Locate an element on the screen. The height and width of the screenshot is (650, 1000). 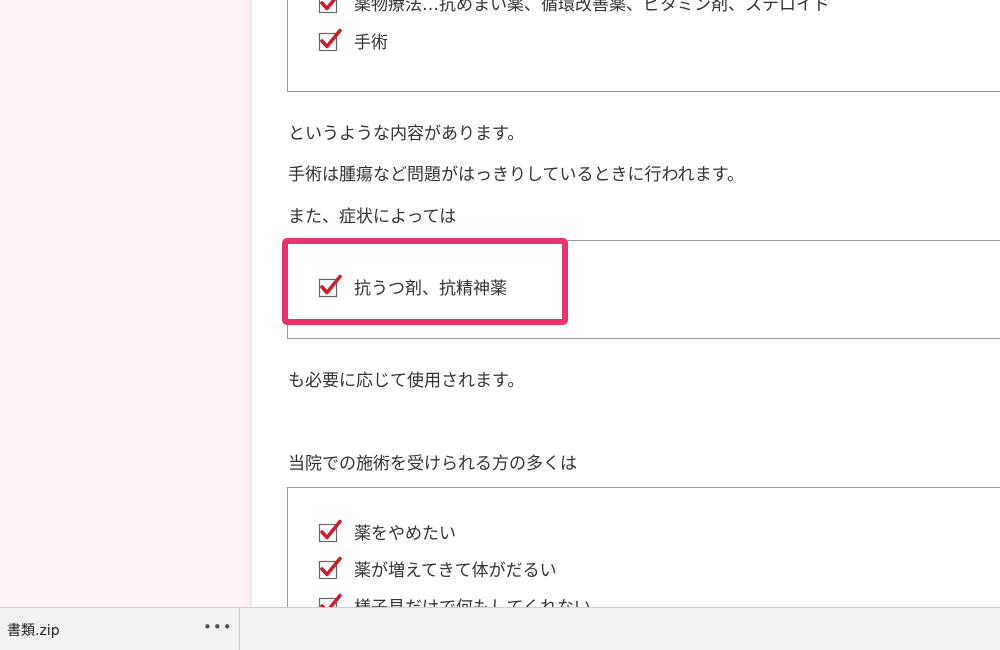
paragraph: 手術は腫瘍など問題がはっきりしているときに行われます。 is located at coordinates (516, 175).